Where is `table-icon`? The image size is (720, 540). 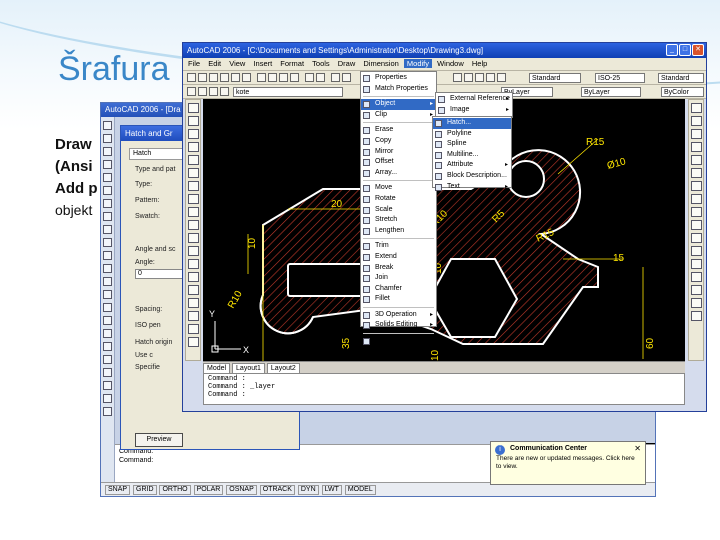 table-icon is located at coordinates (193, 329).